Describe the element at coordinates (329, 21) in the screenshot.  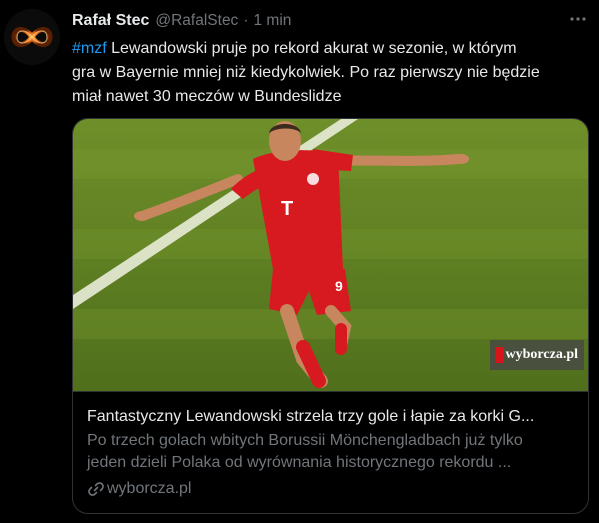
I see `tweet-header: Rafał Stec @RafalStec · 1 min` at that location.